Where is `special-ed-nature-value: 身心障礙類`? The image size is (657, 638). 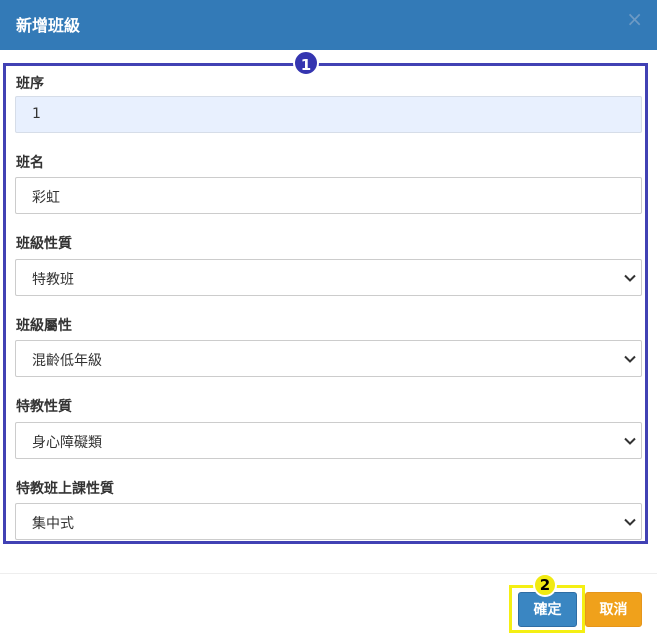
special-ed-nature-value: 身心障礙類 is located at coordinates (67, 443).